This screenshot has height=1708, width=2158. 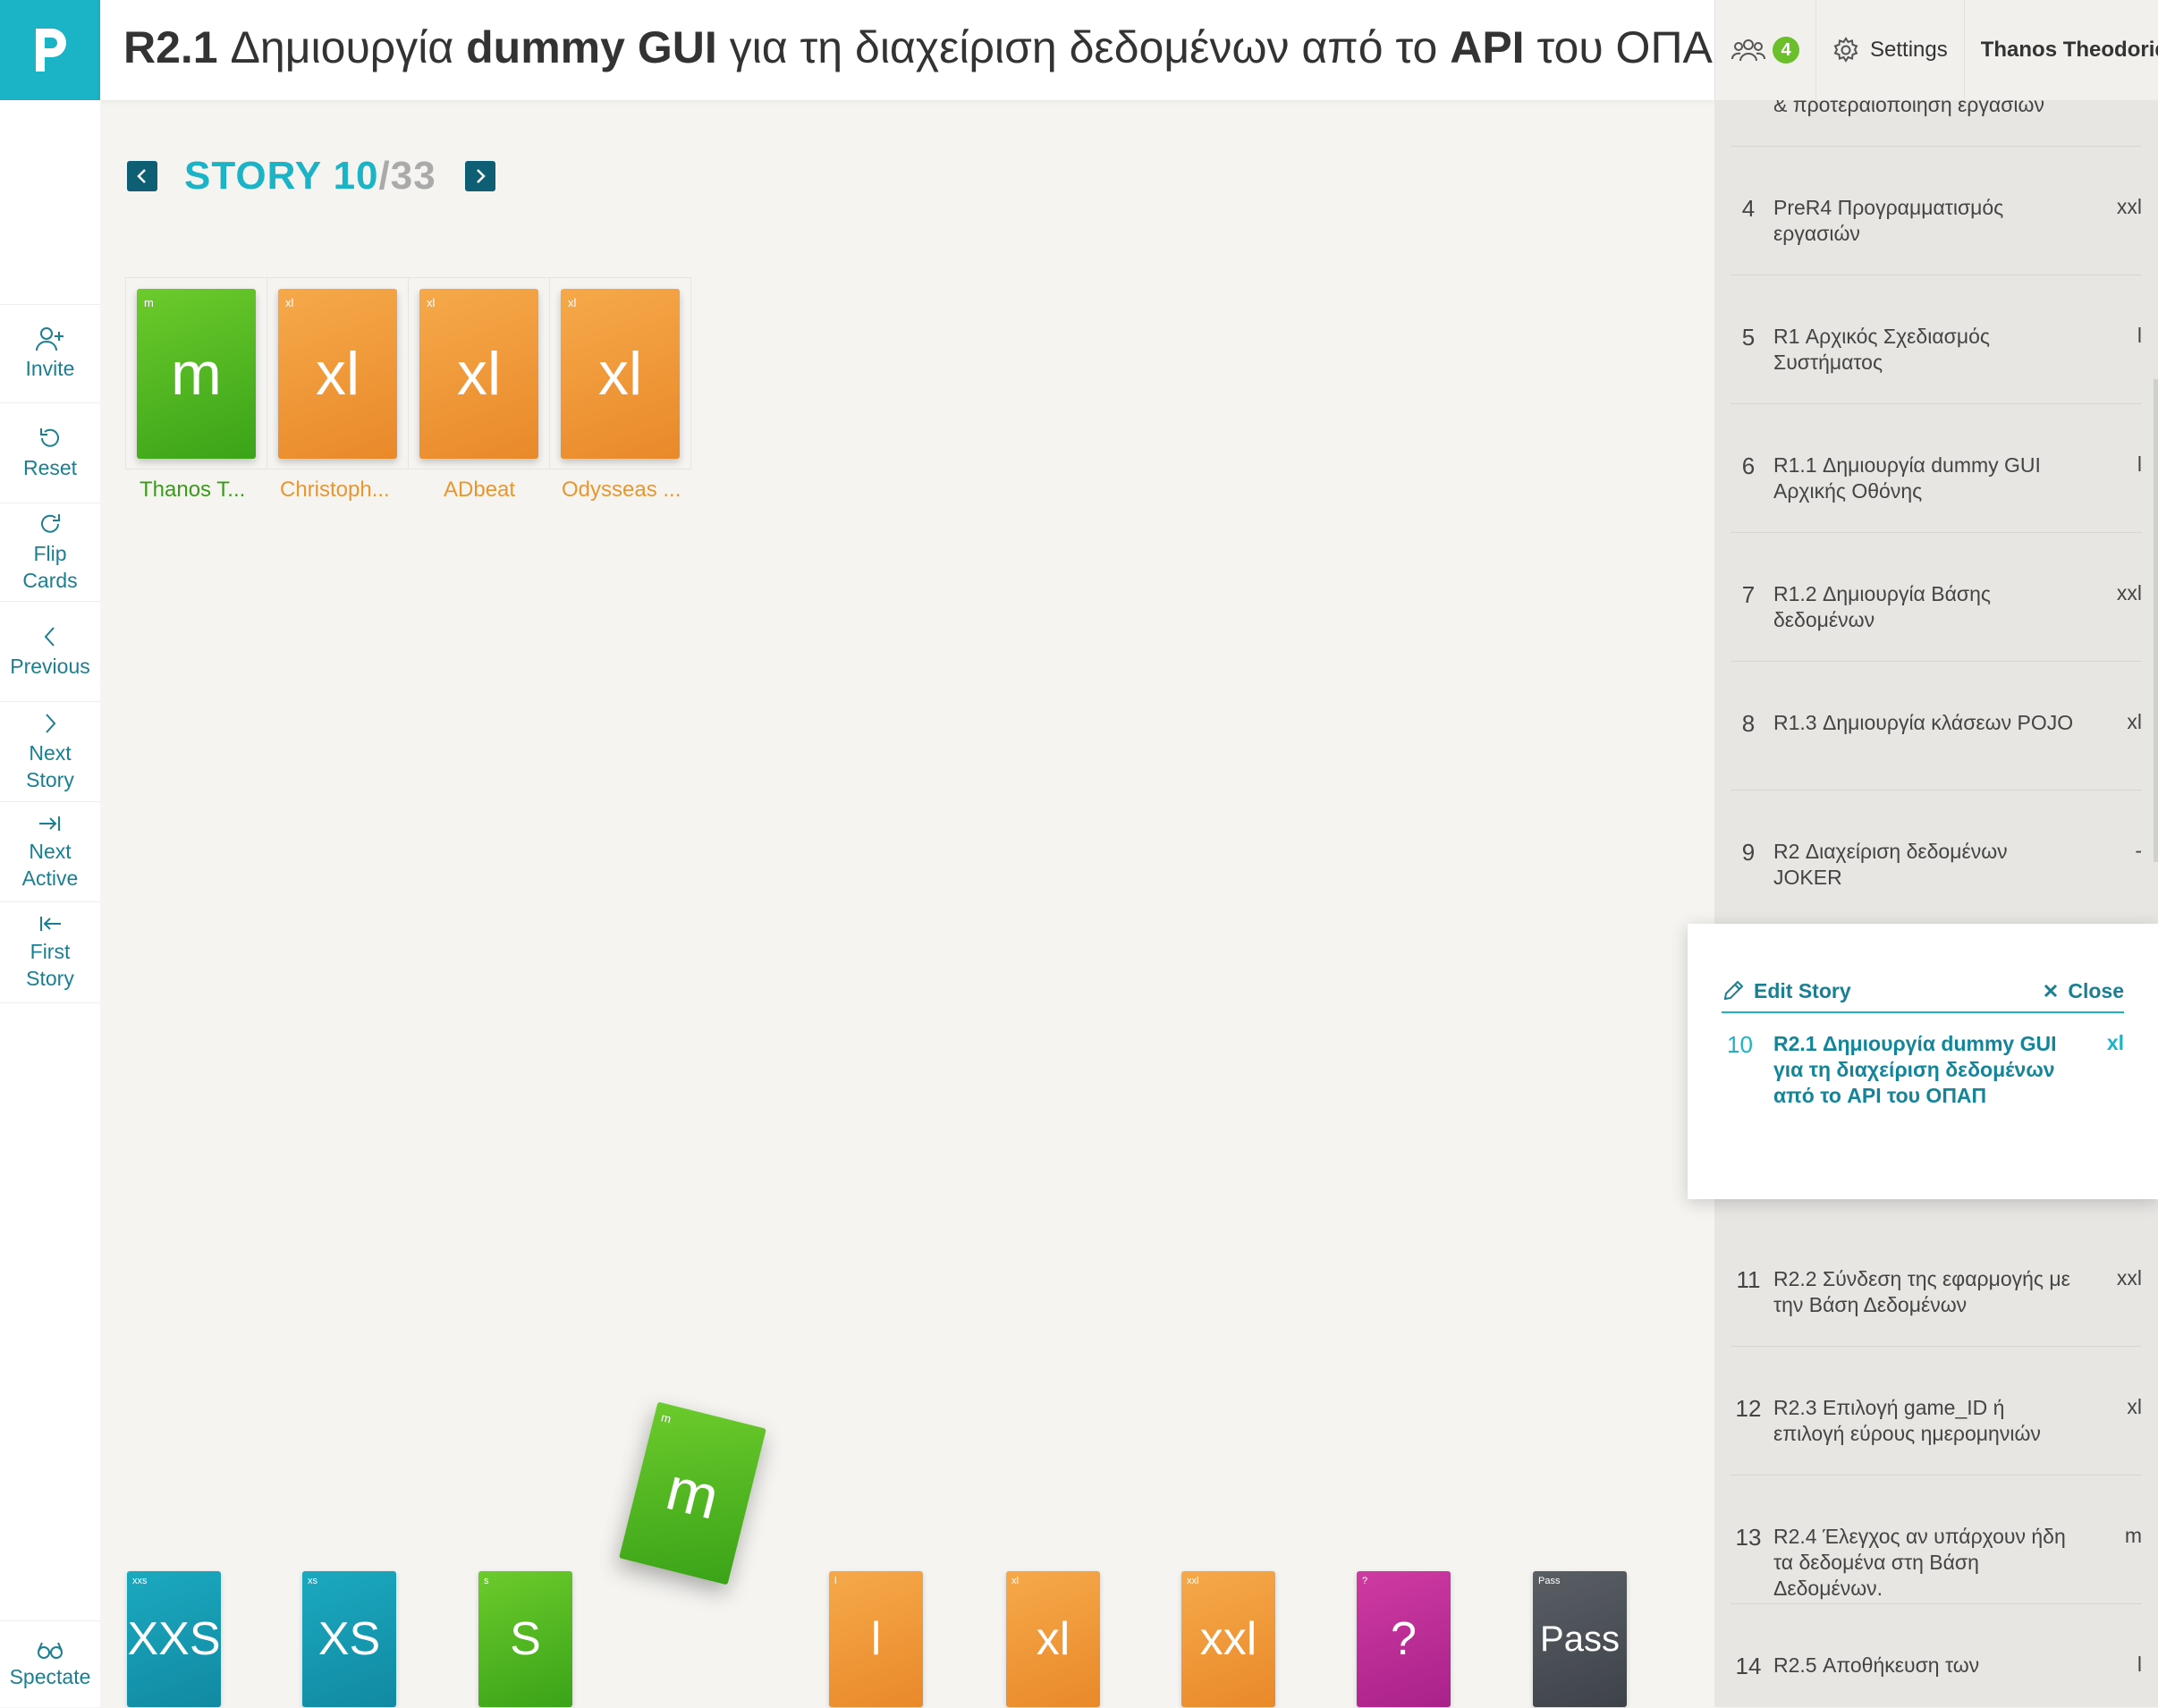 What do you see at coordinates (1881, 349) in the screenshot?
I see `story-title: R1 Αρχικός Σχεδιασμός Συστήματος` at bounding box center [1881, 349].